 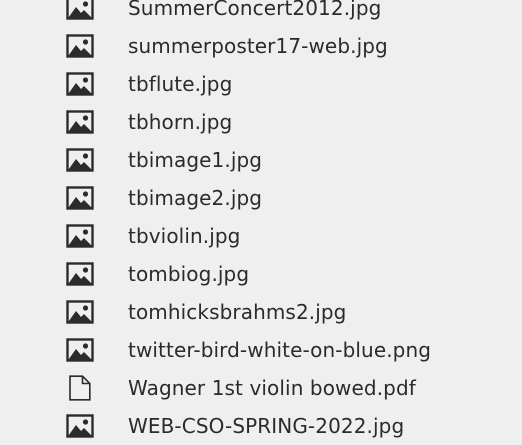 I want to click on file-name: tombiog.jpg, so click(x=189, y=274).